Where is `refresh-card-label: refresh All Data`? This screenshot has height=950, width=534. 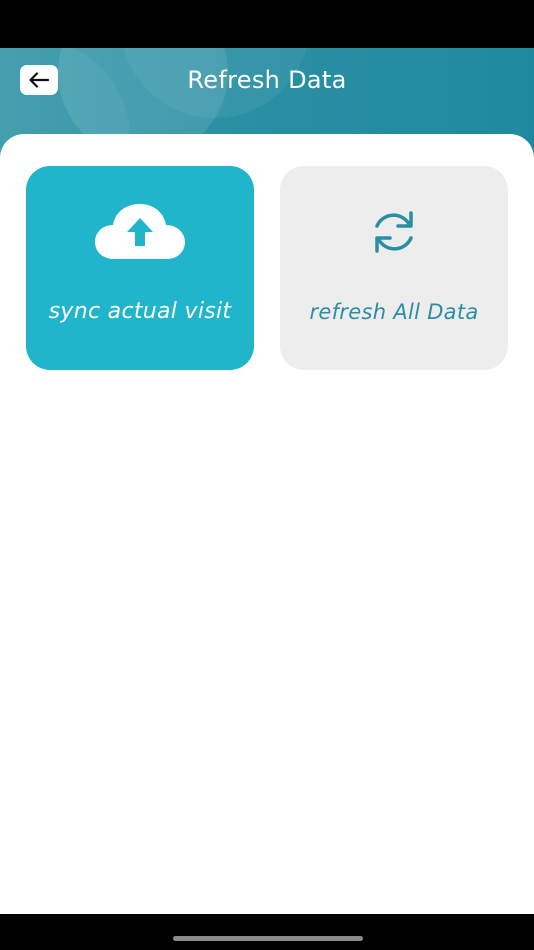 refresh-card-label: refresh All Data is located at coordinates (394, 312).